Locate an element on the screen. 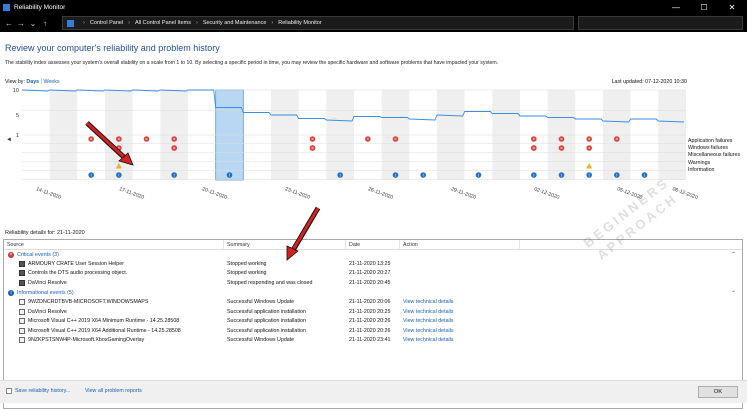 The image size is (747, 409). x-date-label: 26-11-2020 is located at coordinates (380, 193).